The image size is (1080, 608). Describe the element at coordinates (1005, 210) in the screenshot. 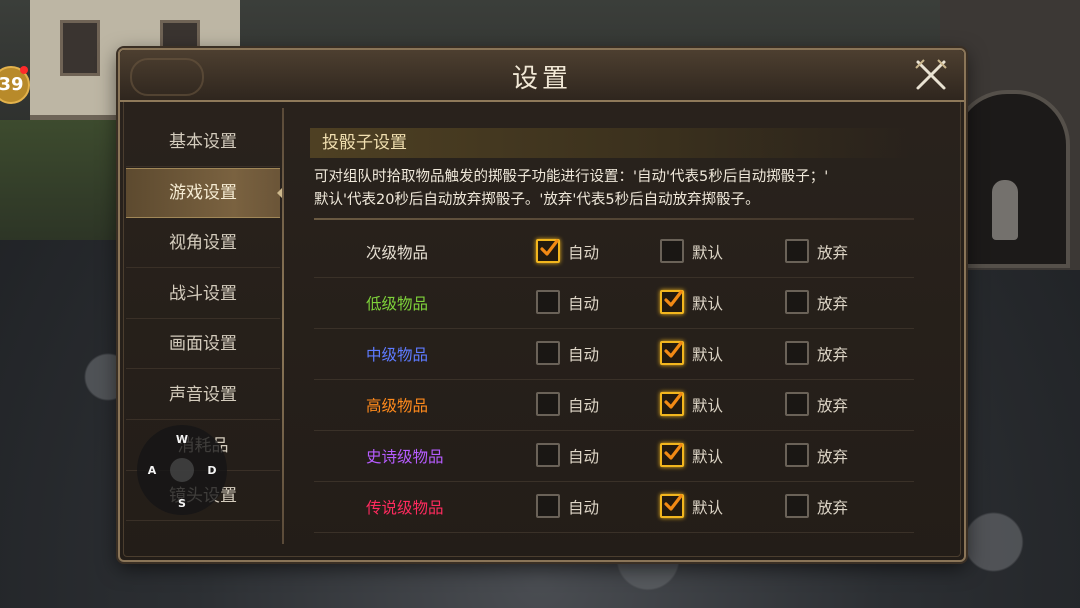

I see `background-character` at that location.